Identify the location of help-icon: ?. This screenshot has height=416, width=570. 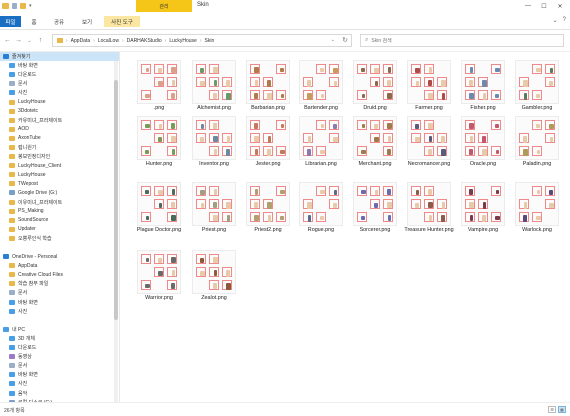
(564, 20).